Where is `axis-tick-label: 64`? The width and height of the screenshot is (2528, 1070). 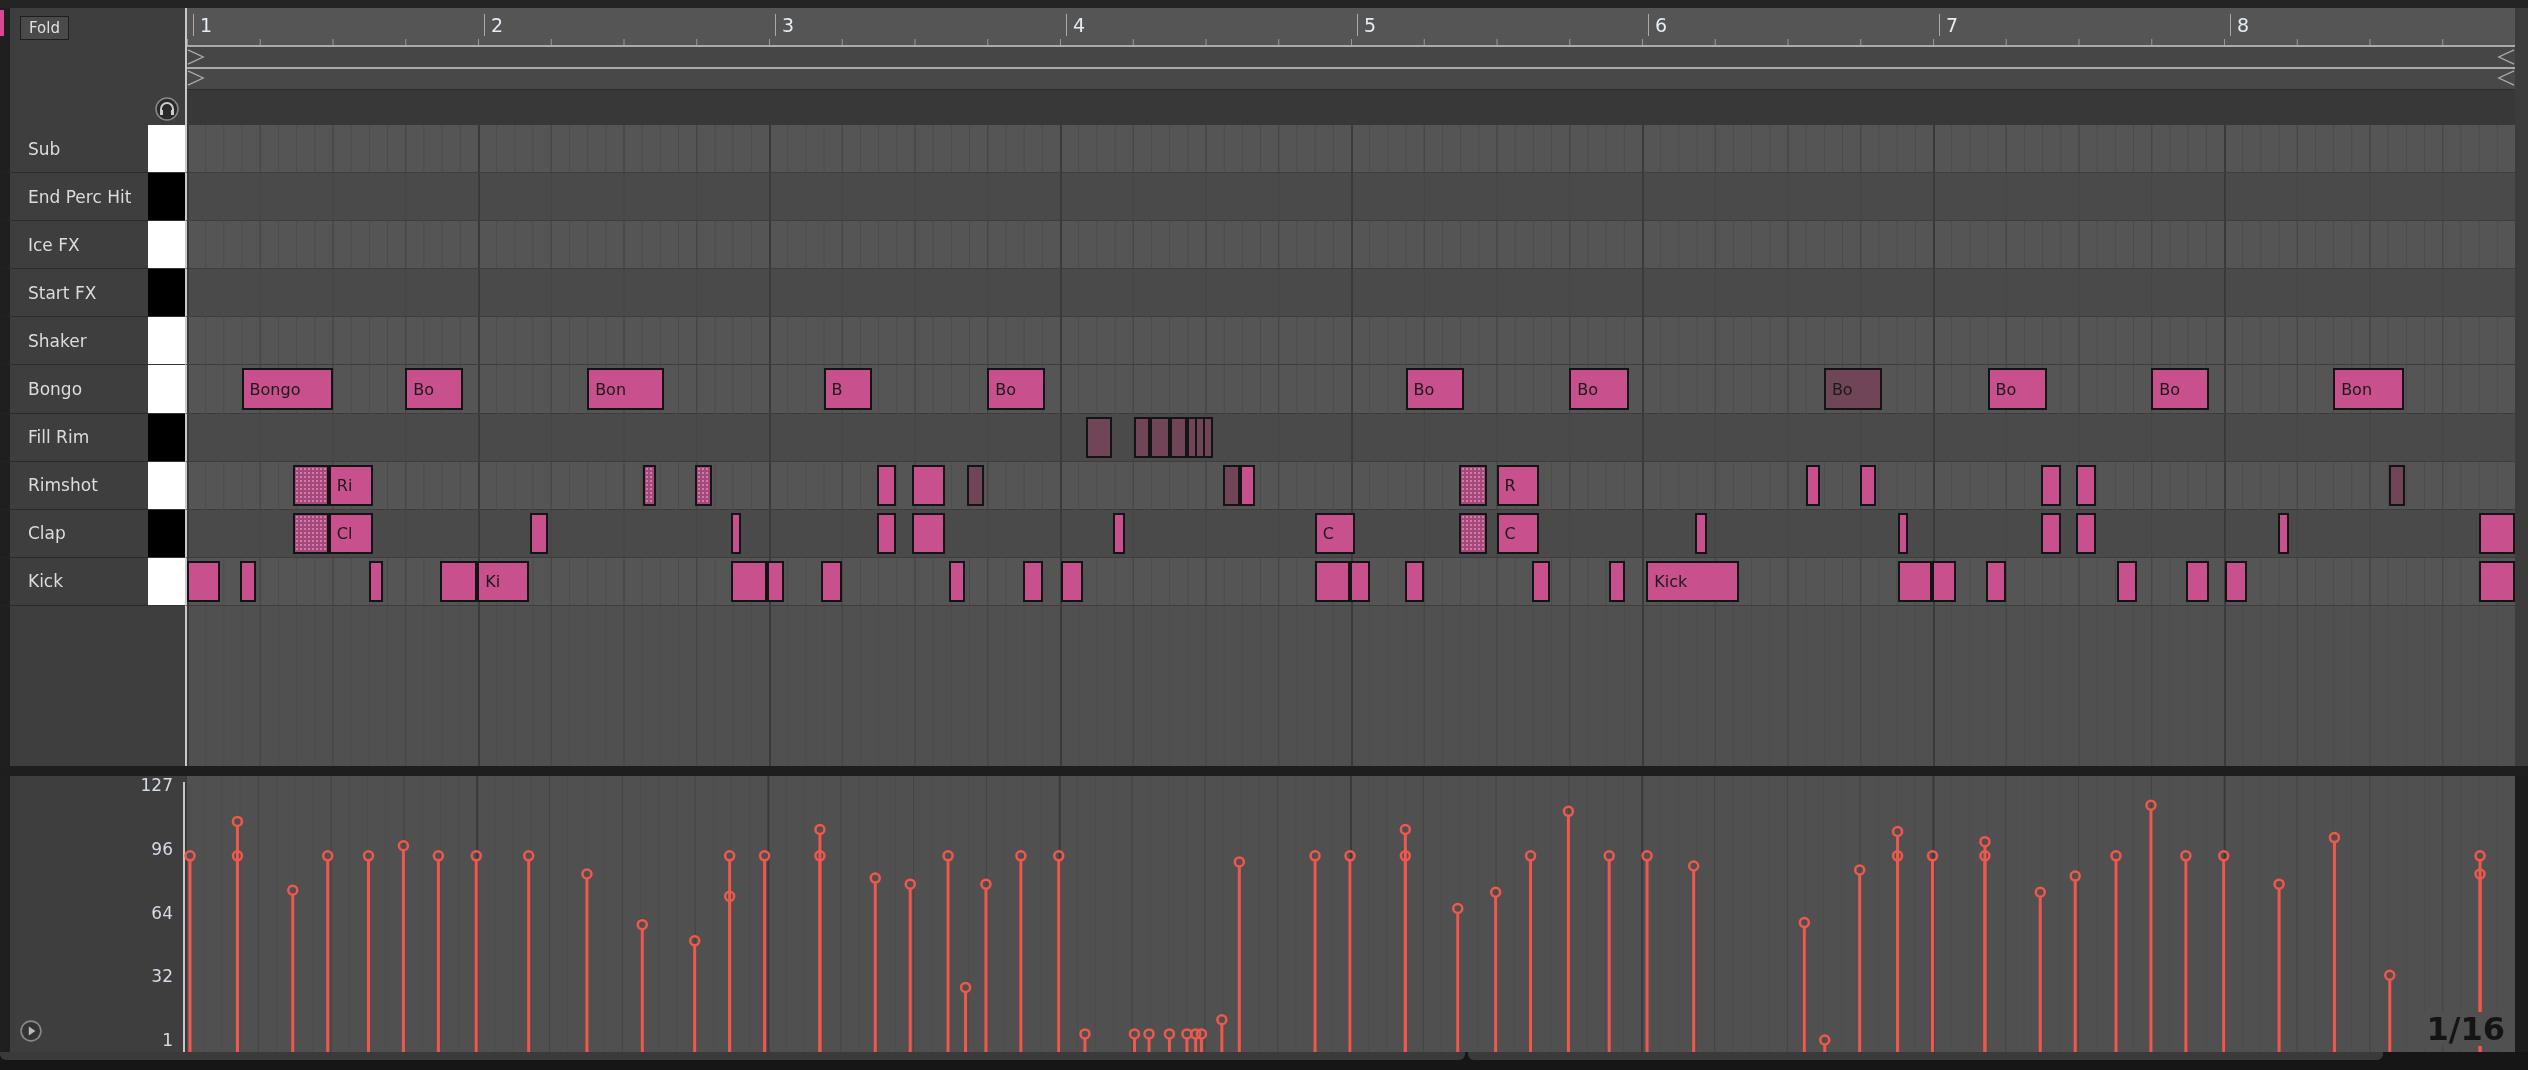 axis-tick-label: 64 is located at coordinates (162, 912).